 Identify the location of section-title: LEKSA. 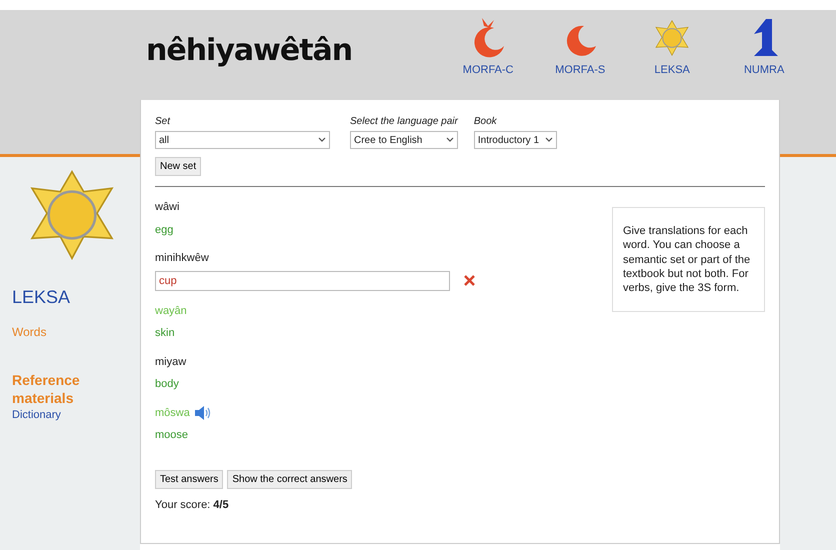
(41, 297).